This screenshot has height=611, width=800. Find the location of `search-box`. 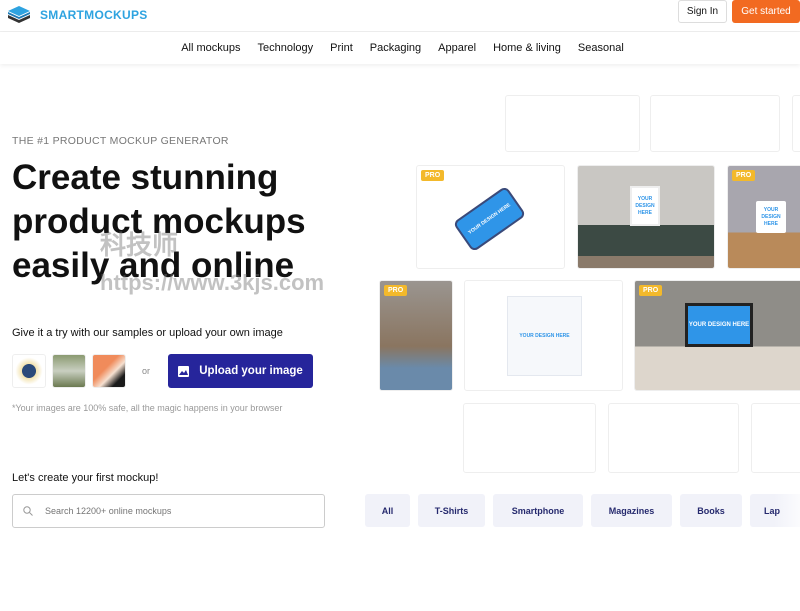

search-box is located at coordinates (168, 511).